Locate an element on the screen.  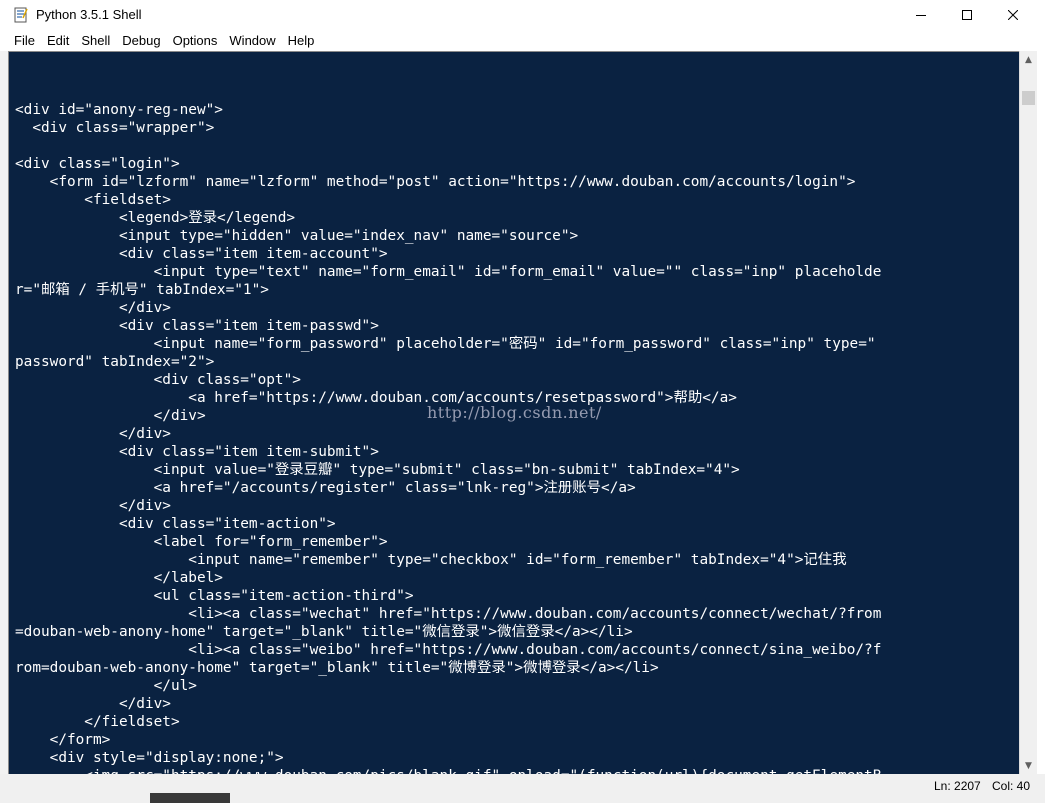
maximize-icon is located at coordinates (967, 15).